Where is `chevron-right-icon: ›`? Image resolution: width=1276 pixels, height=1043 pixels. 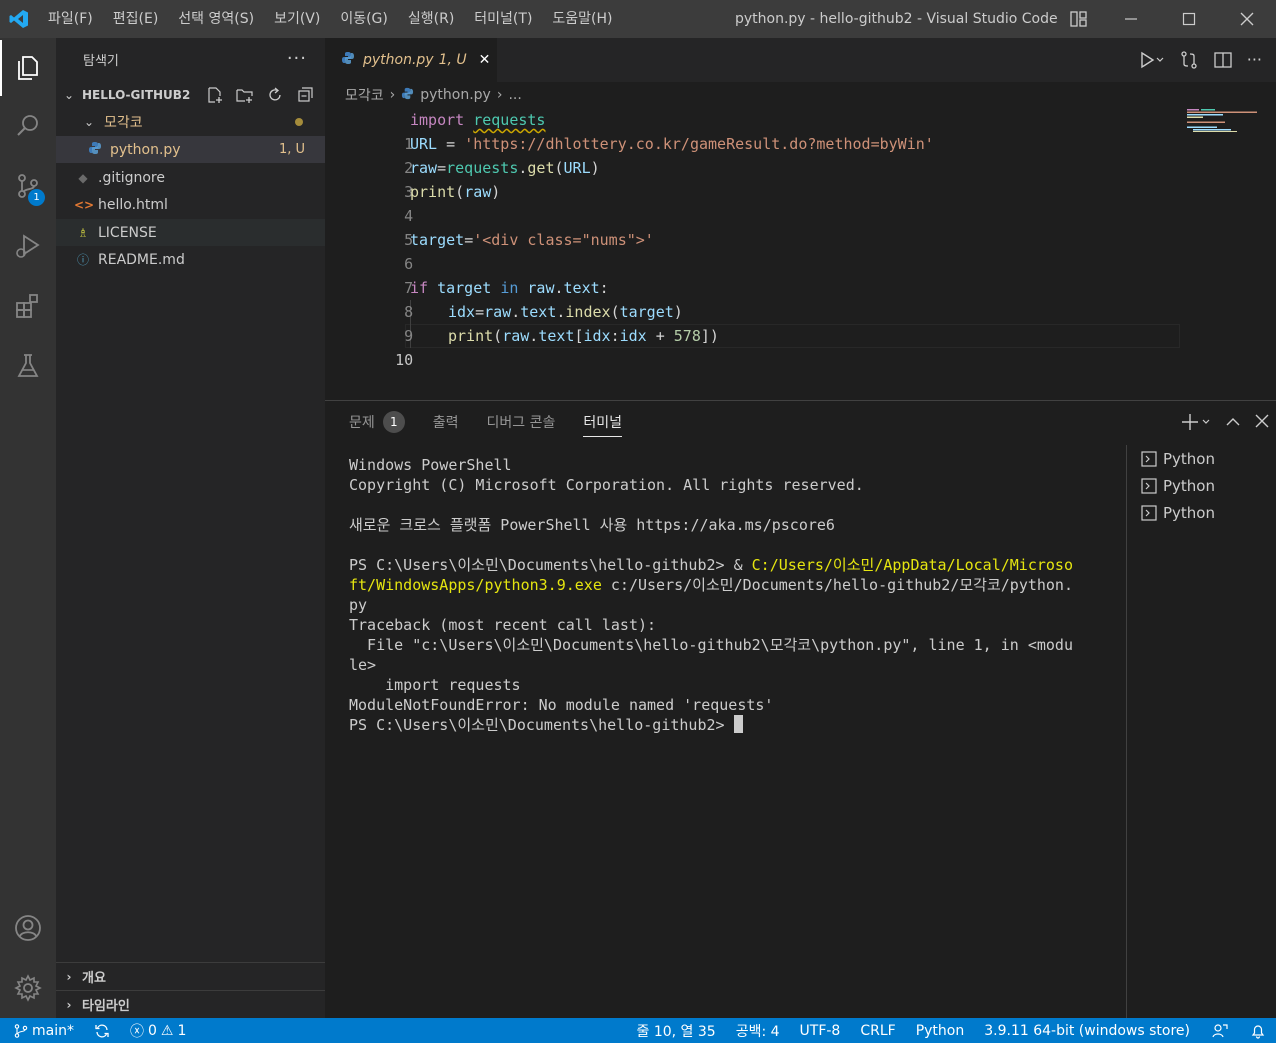
chevron-right-icon: › is located at coordinates (499, 95).